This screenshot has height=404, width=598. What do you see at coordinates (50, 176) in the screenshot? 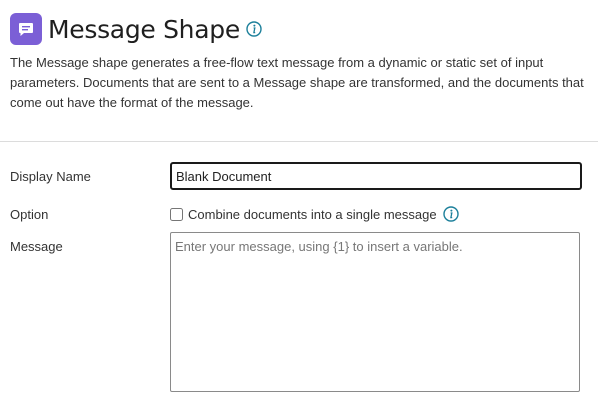
I see `display-name-label: Display Name` at bounding box center [50, 176].